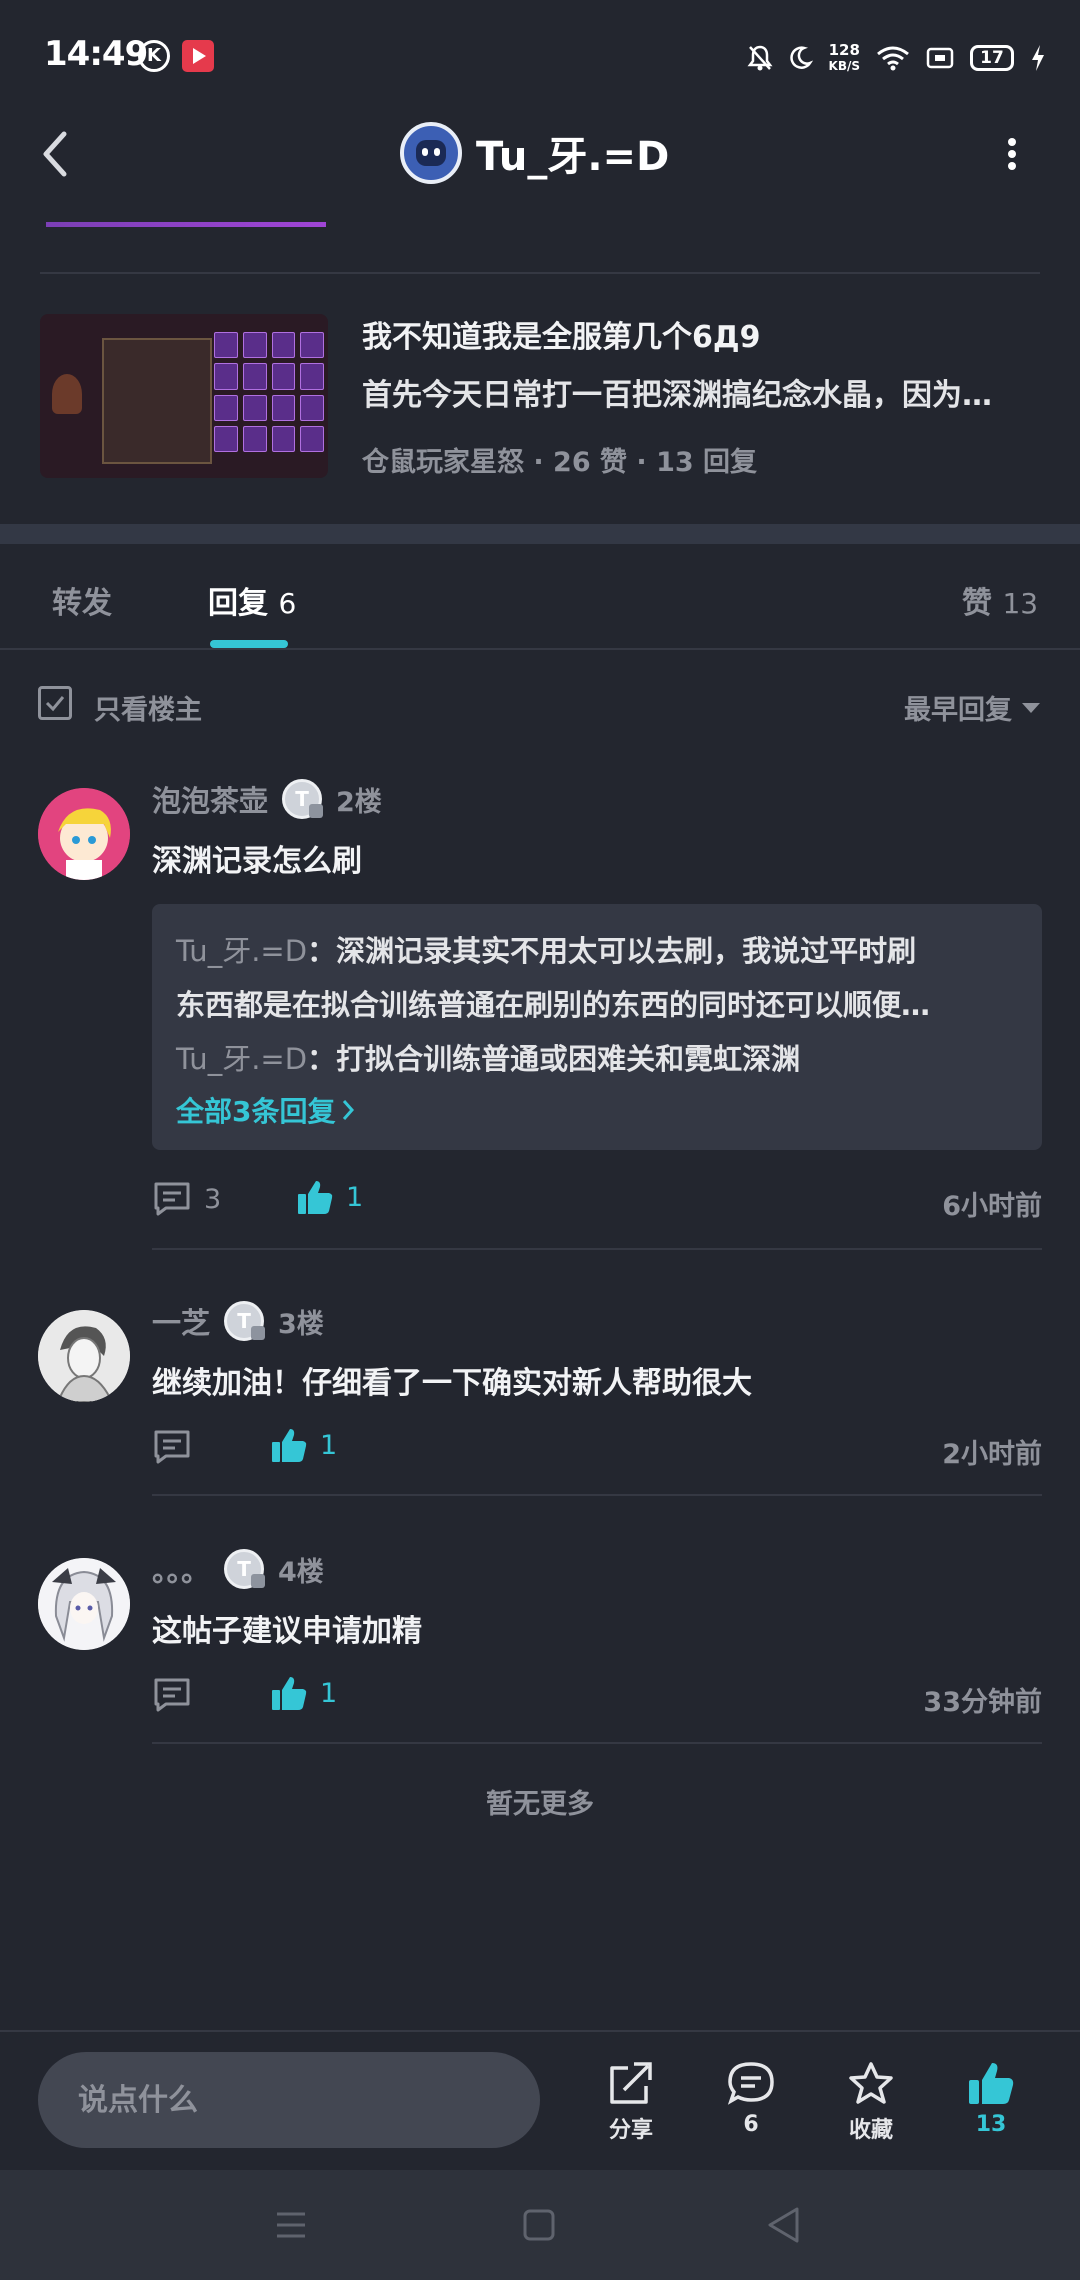  Describe the element at coordinates (630, 2130) in the screenshot. I see `share-label: 分享` at that location.